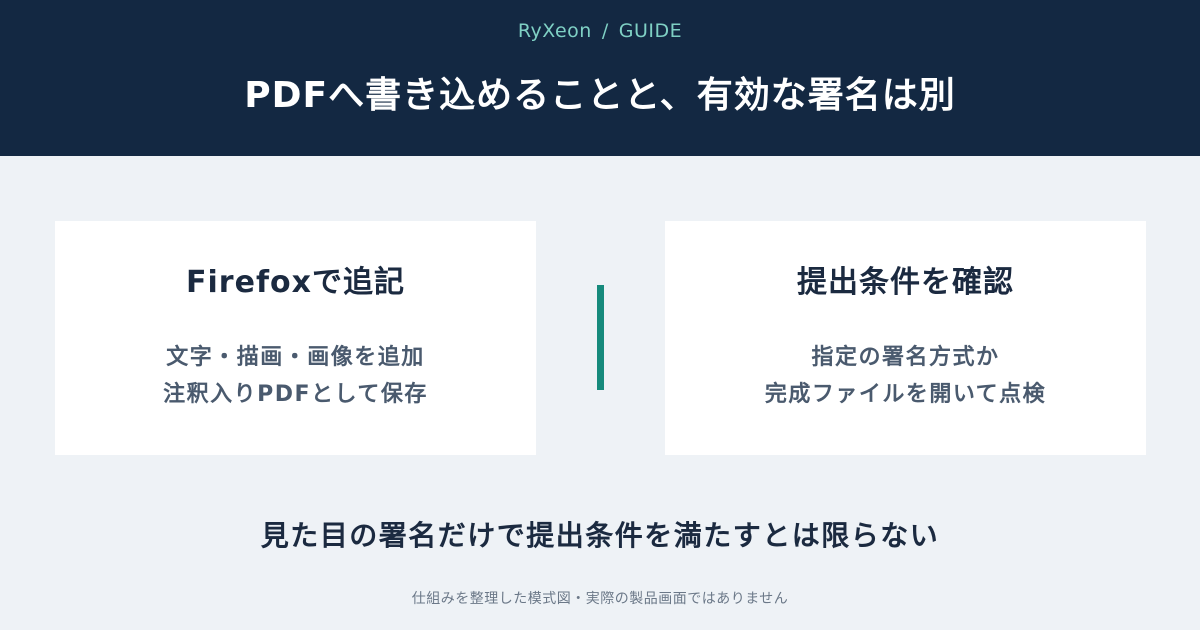  Describe the element at coordinates (295, 394) in the screenshot. I see `firefox-card-line-2: 注釈入りPDFとして保存` at that location.